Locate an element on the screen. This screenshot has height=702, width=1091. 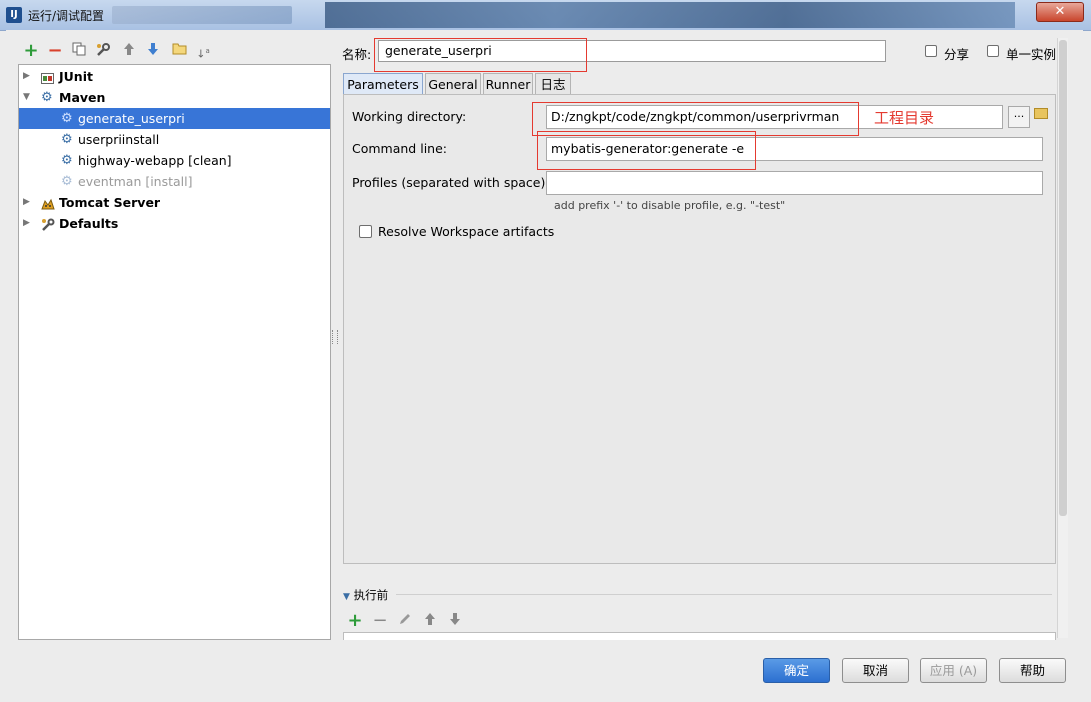
title-bar: IJ 运行/调试配置 ✕ is located at coordinates (545, 15).